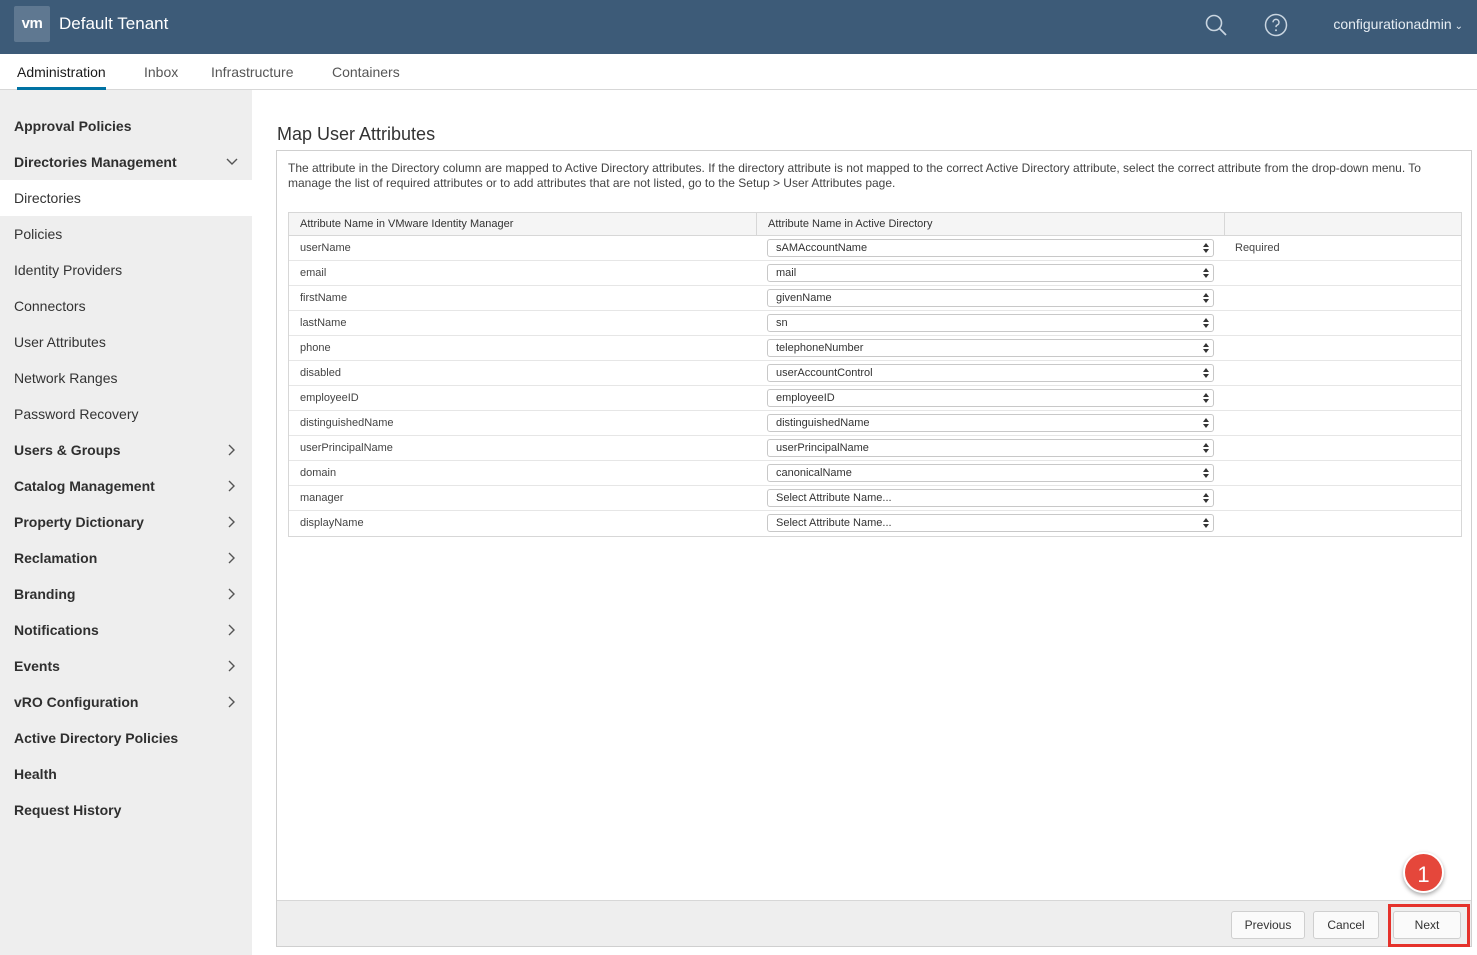  What do you see at coordinates (814, 473) in the screenshot?
I see `select-value: canonicalName` at bounding box center [814, 473].